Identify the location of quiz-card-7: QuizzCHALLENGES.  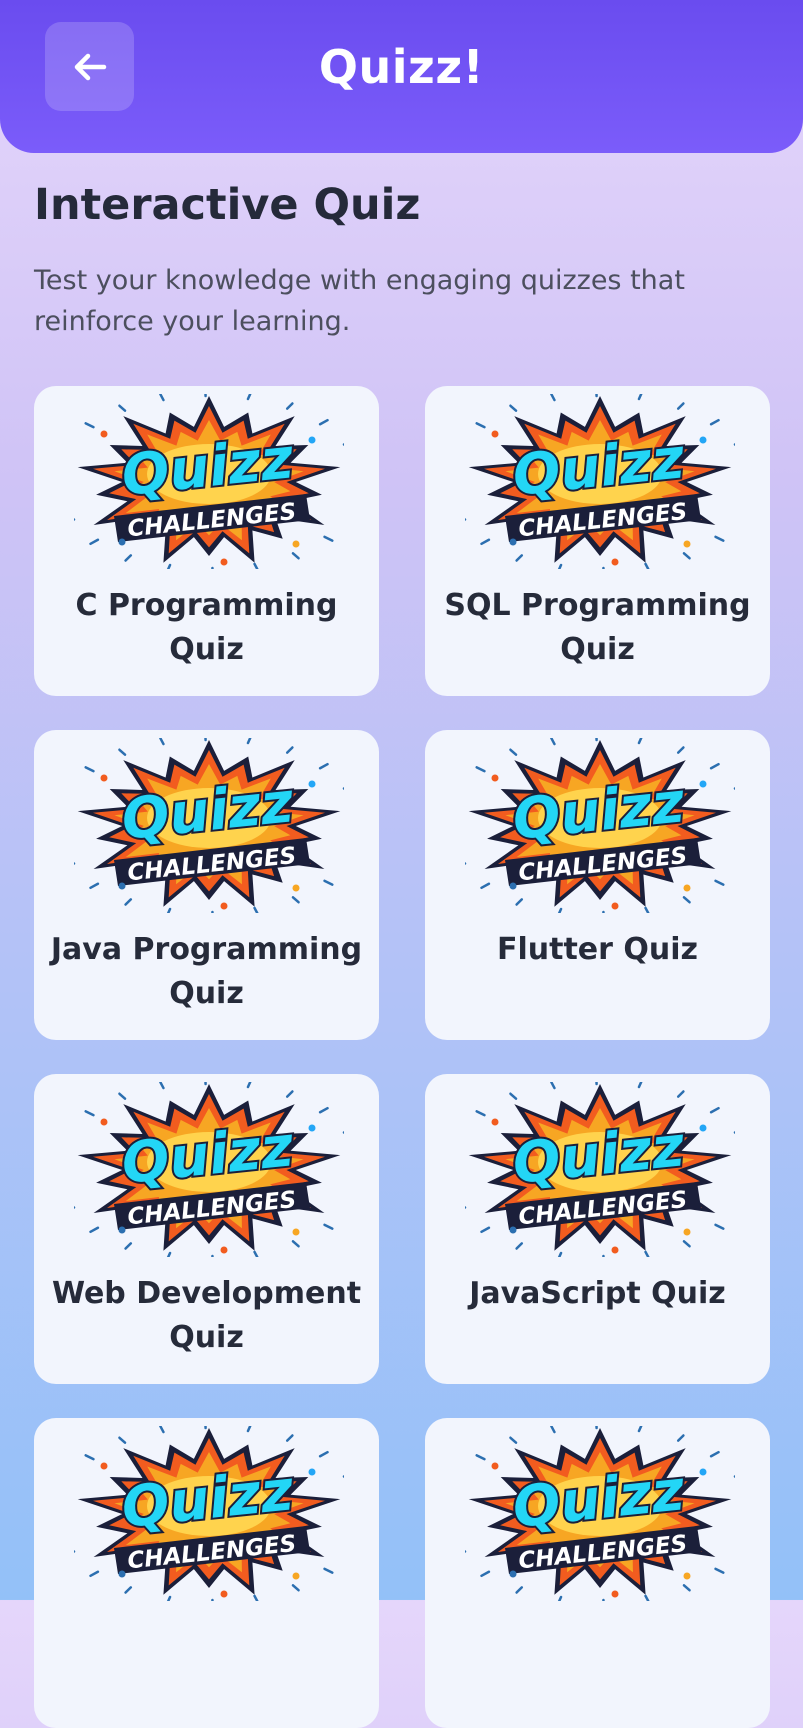
(206, 1573).